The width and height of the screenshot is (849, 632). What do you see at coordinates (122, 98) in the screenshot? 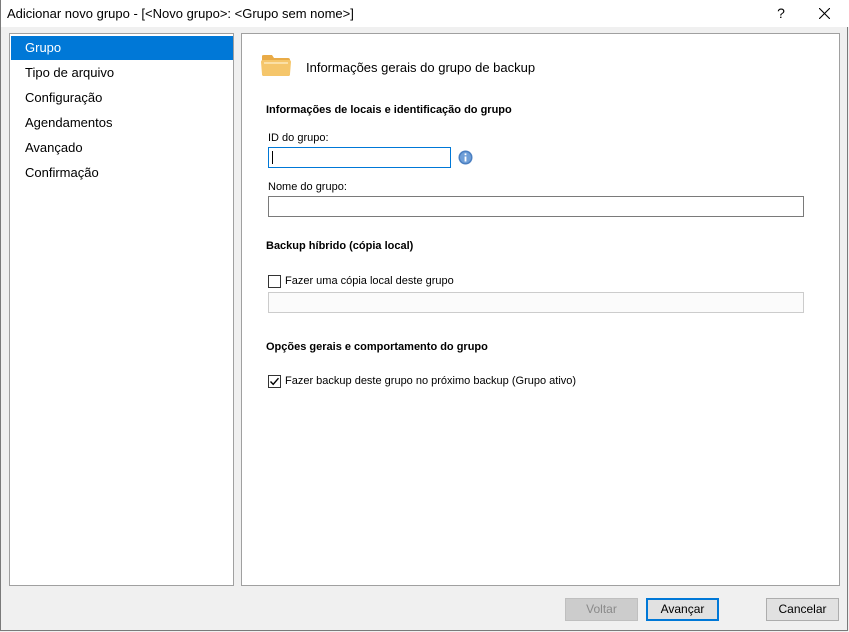
I see `sidebar-item-configuracao: Configuração` at bounding box center [122, 98].